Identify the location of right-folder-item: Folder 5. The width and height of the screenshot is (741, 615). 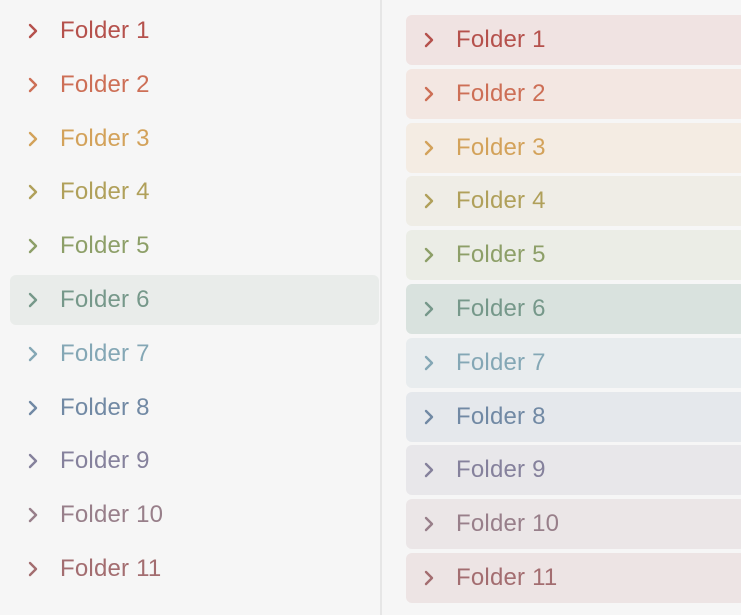
(573, 255).